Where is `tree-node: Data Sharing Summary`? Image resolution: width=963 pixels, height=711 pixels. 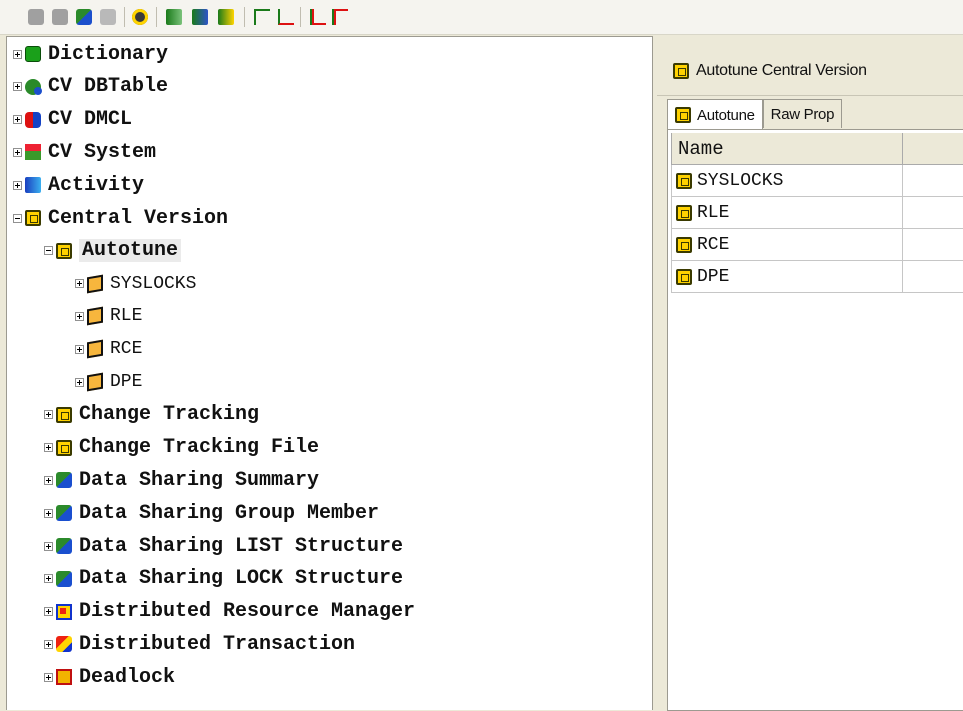
tree-node: Data Sharing Summary is located at coordinates (181, 480).